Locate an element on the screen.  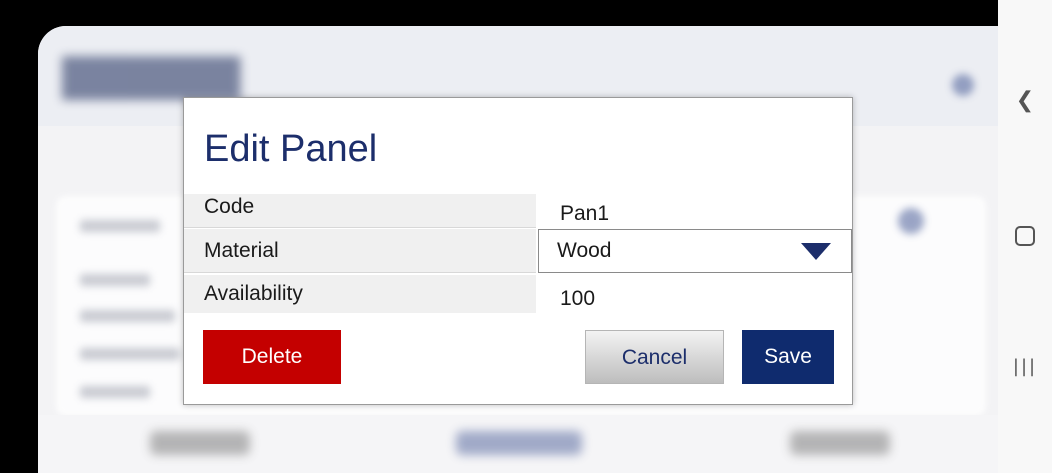
delete-button: Delete is located at coordinates (272, 357).